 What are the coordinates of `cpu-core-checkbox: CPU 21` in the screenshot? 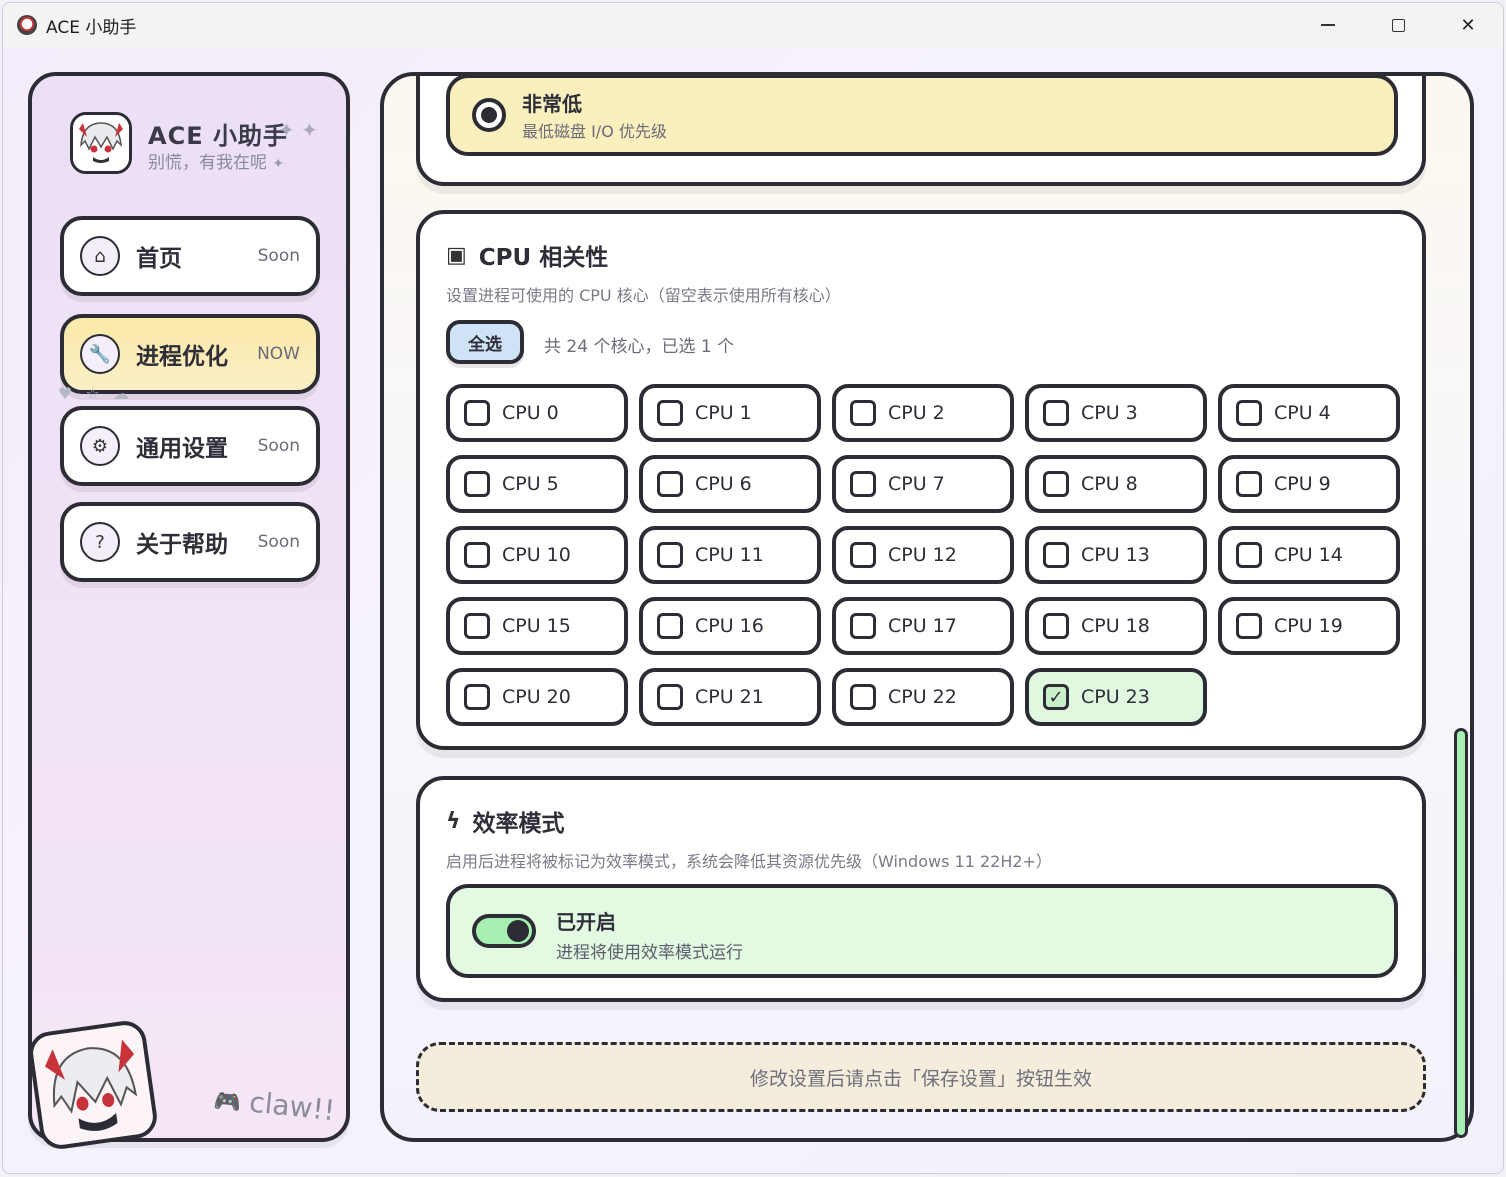 It's located at (730, 697).